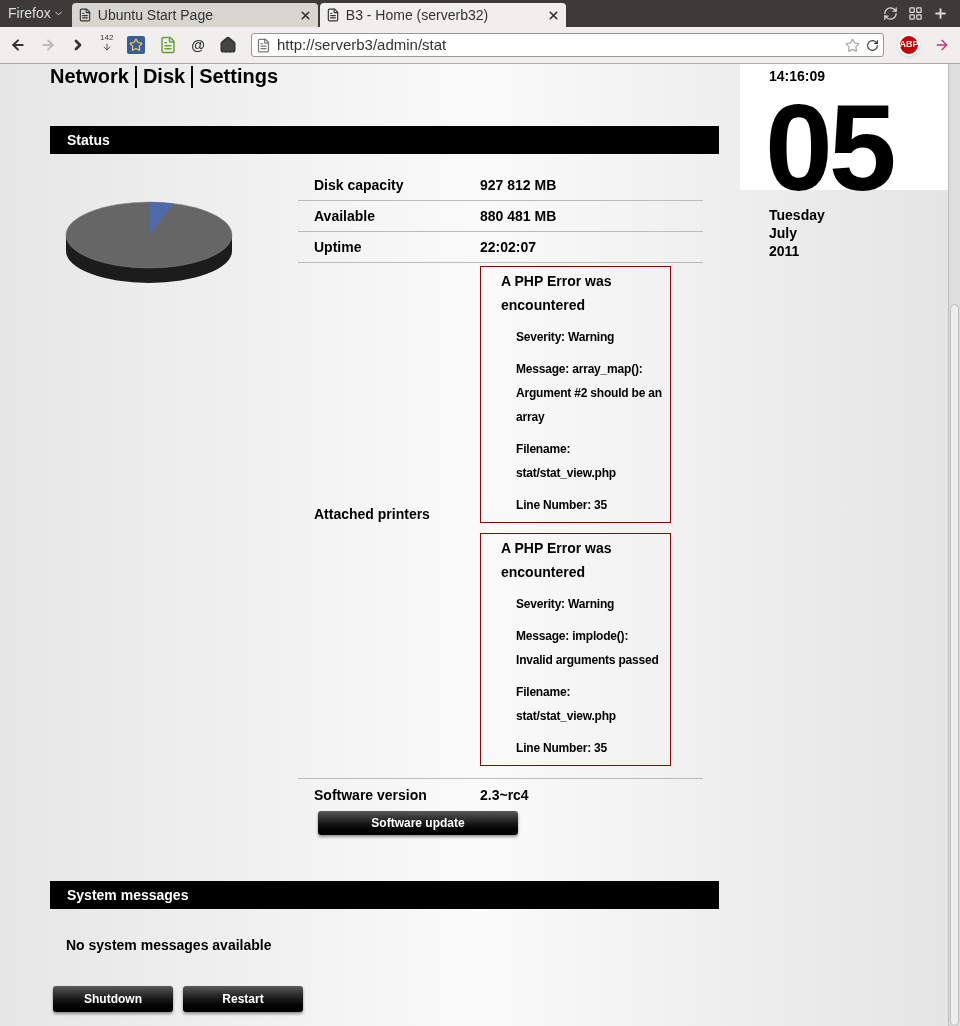 The height and width of the screenshot is (1026, 960). I want to click on download-icon, so click(106, 46).